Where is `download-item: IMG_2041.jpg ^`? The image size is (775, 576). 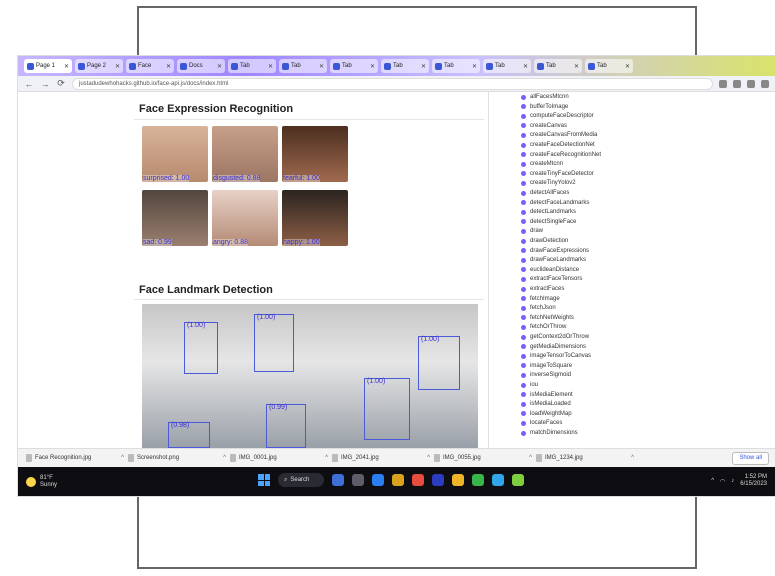
download-item: IMG_2041.jpg ^ is located at coordinates (381, 458).